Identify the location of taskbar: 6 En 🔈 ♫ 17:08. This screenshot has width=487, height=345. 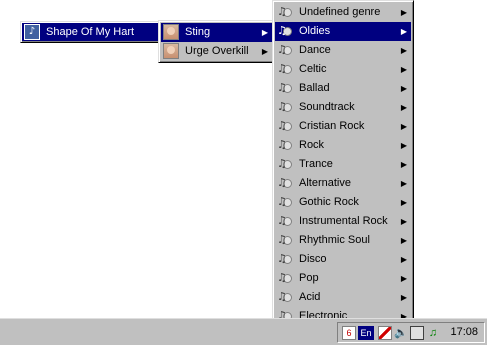
(243, 331).